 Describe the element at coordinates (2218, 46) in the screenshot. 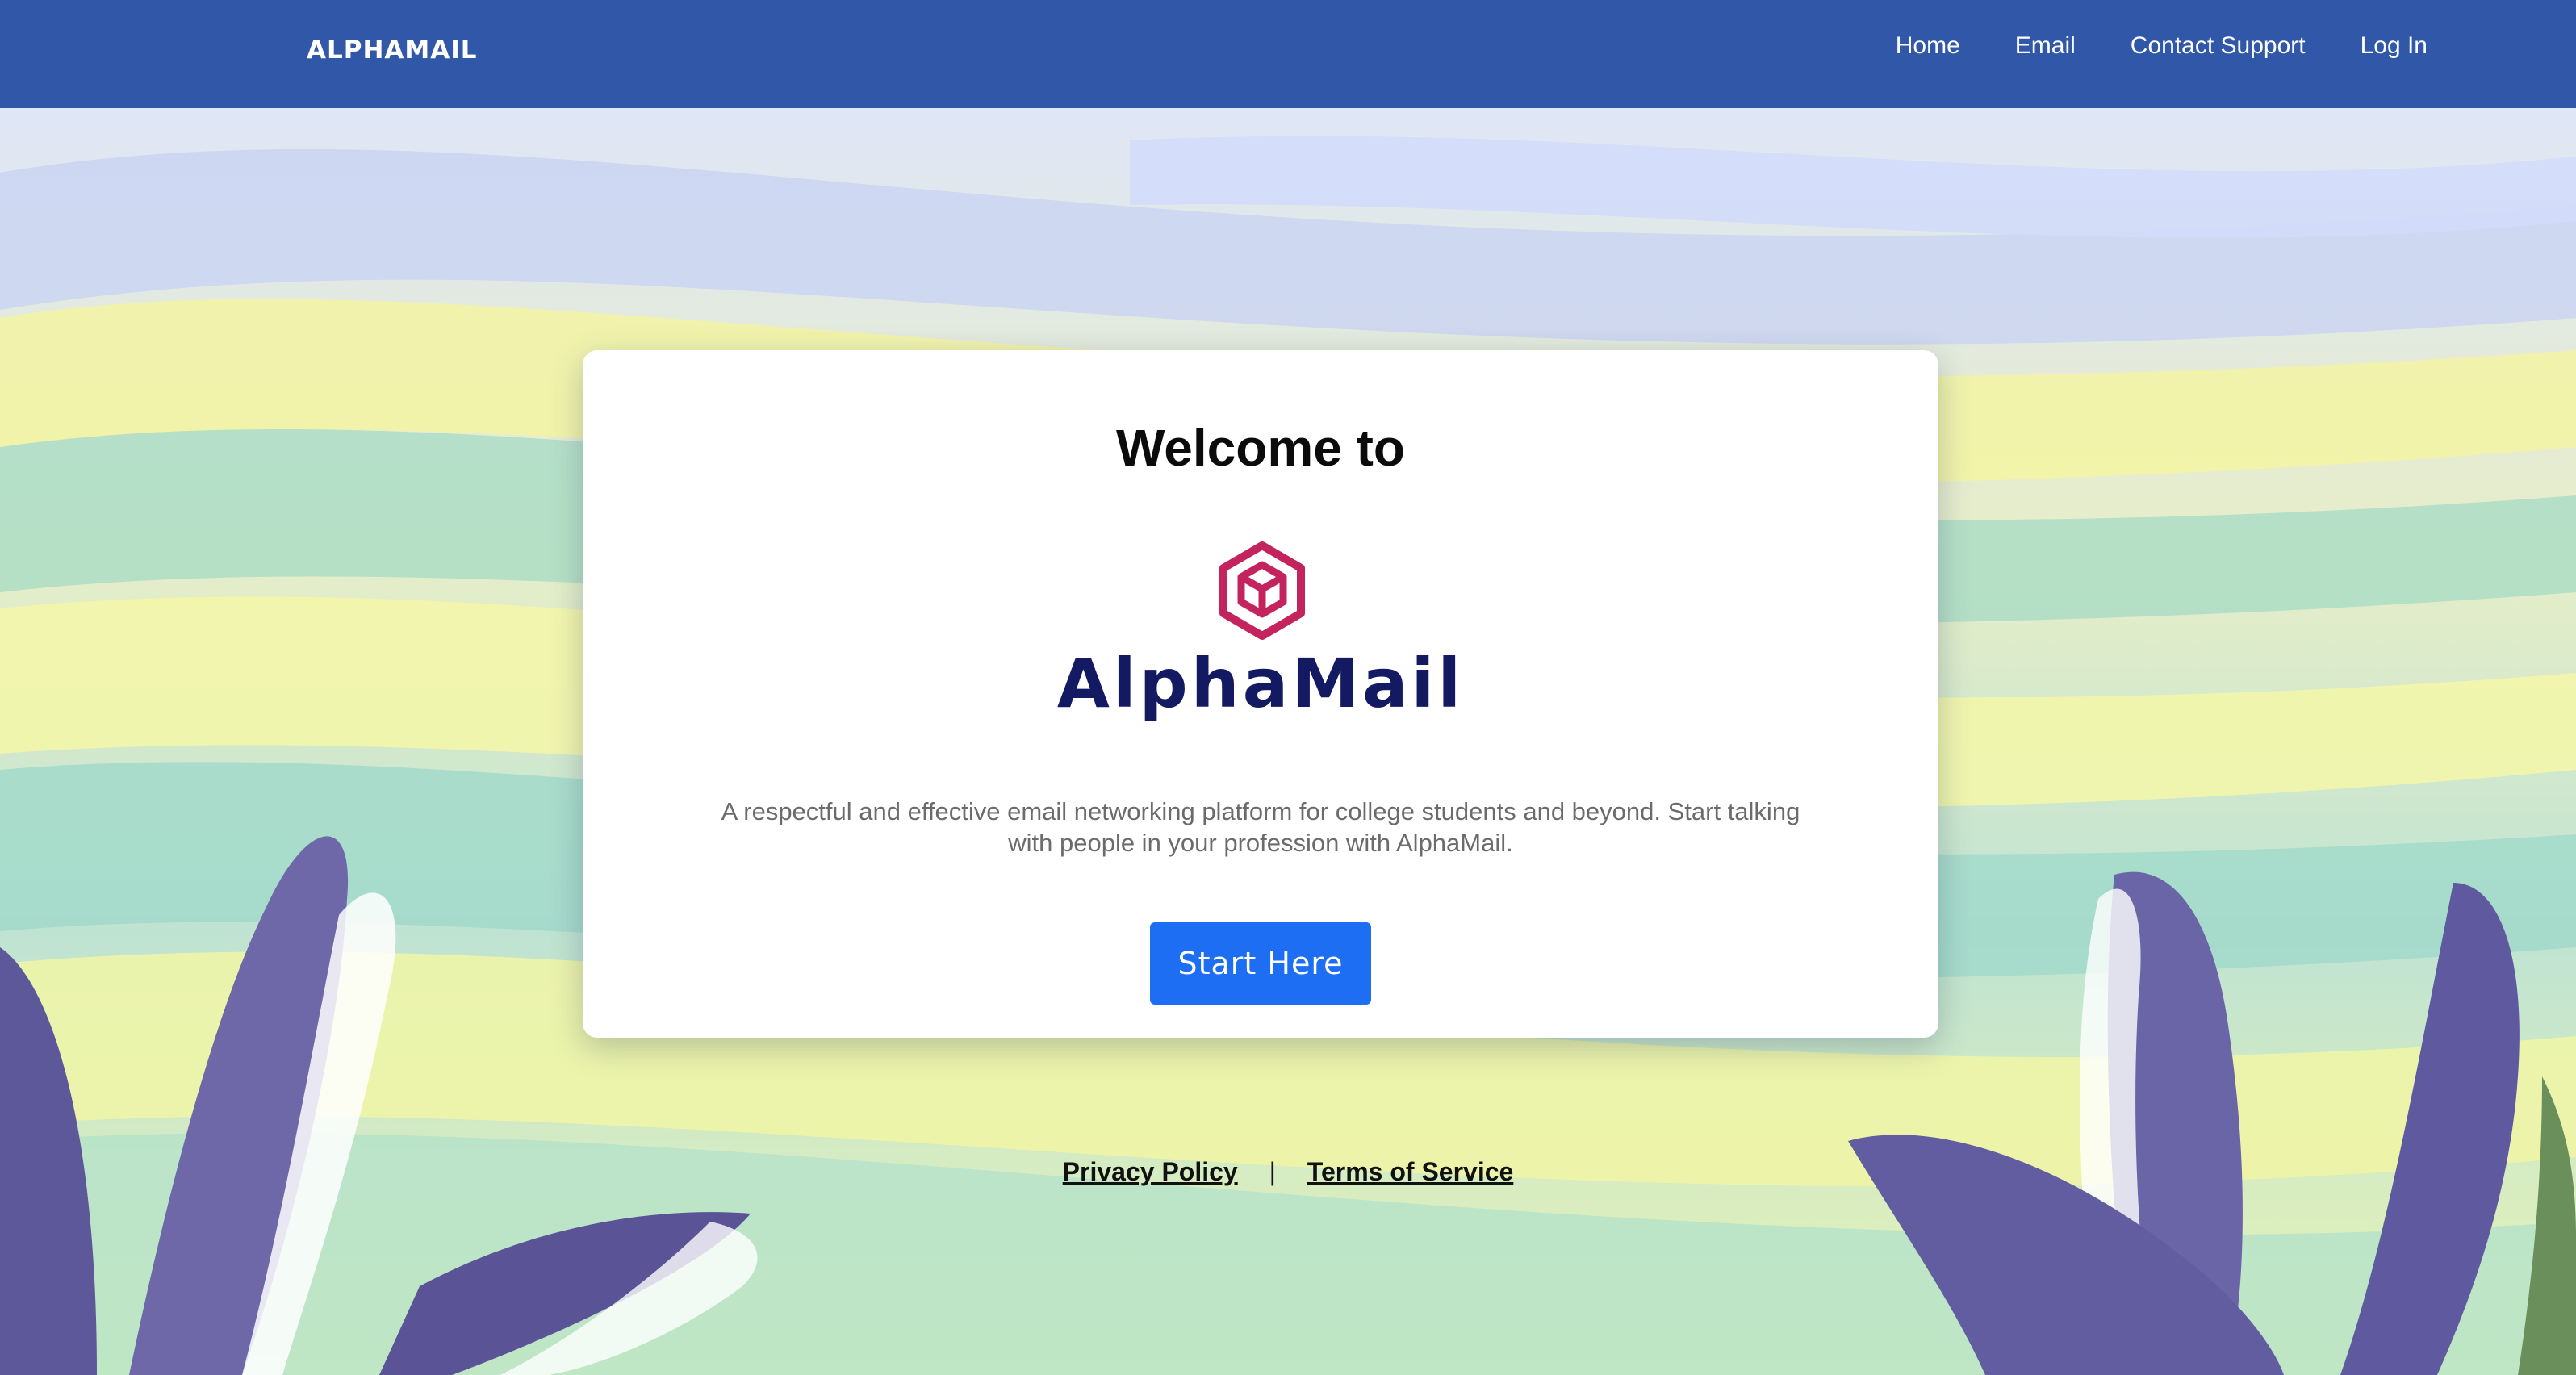

I see `nav-link-contact-support: Contact Support` at that location.